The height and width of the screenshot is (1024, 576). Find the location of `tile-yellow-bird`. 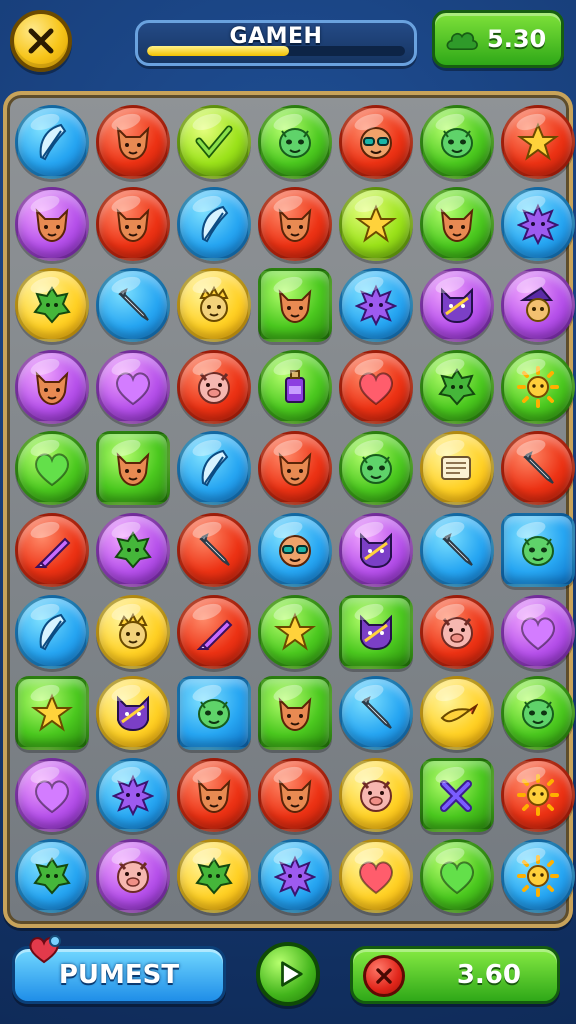

tile-yellow-bird is located at coordinates (456, 713).